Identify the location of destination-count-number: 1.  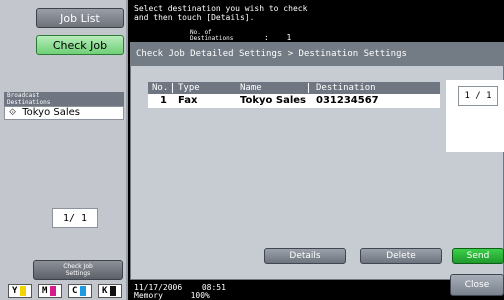
(289, 37).